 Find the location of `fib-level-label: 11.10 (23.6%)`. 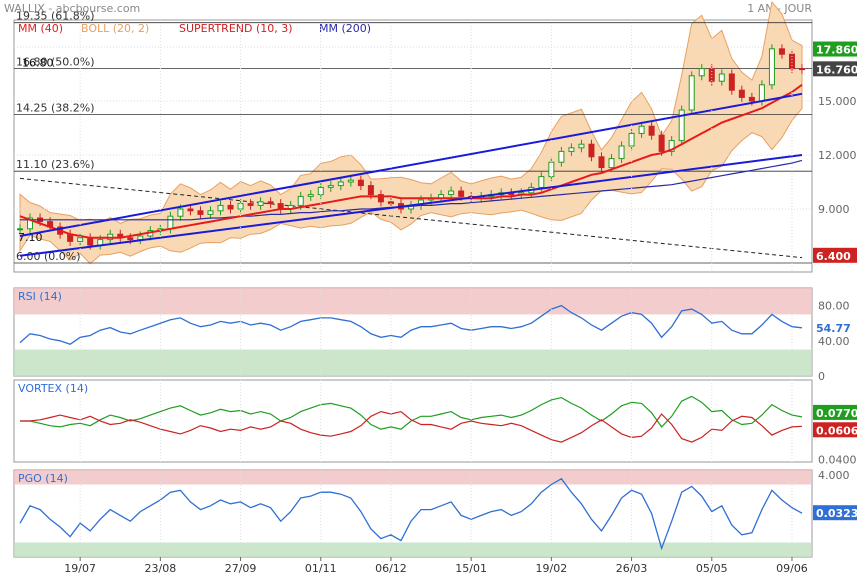

fib-level-label: 11.10 (23.6%) is located at coordinates (55, 164).